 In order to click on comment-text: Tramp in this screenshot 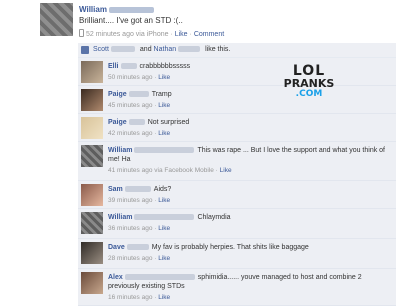, I will do `click(161, 94)`.